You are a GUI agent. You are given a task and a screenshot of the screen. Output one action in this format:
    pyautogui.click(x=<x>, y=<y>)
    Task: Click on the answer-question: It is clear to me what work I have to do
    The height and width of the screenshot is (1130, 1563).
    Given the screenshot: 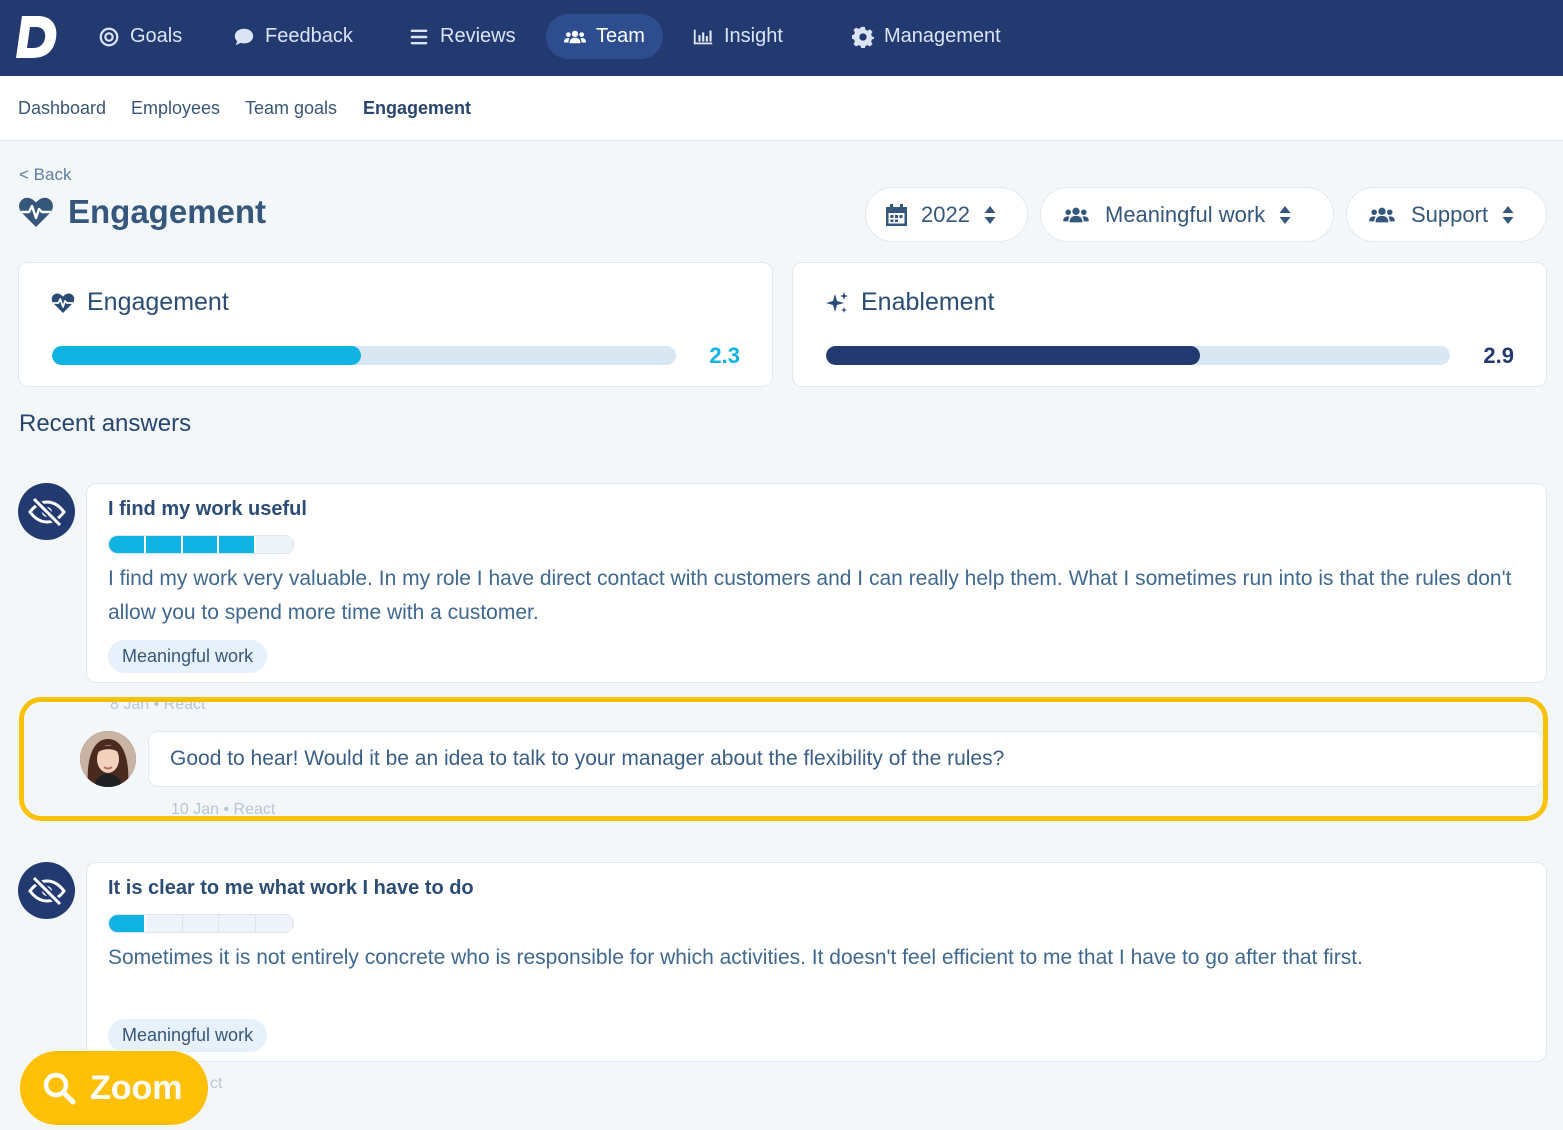 What is the action you would take?
    pyautogui.click(x=291, y=888)
    